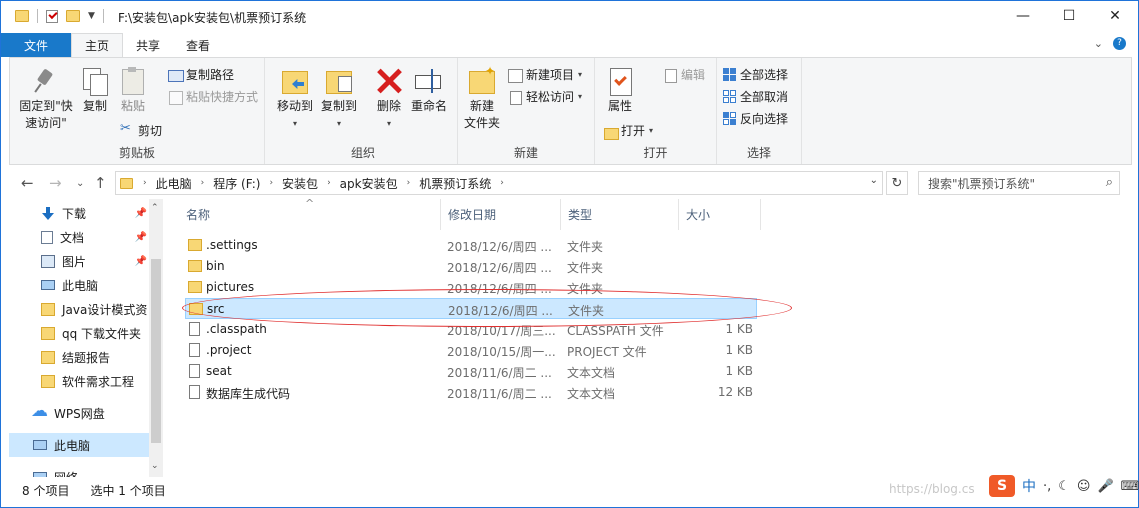  Describe the element at coordinates (1119, 43) in the screenshot. I see `help-icon: ?` at that location.